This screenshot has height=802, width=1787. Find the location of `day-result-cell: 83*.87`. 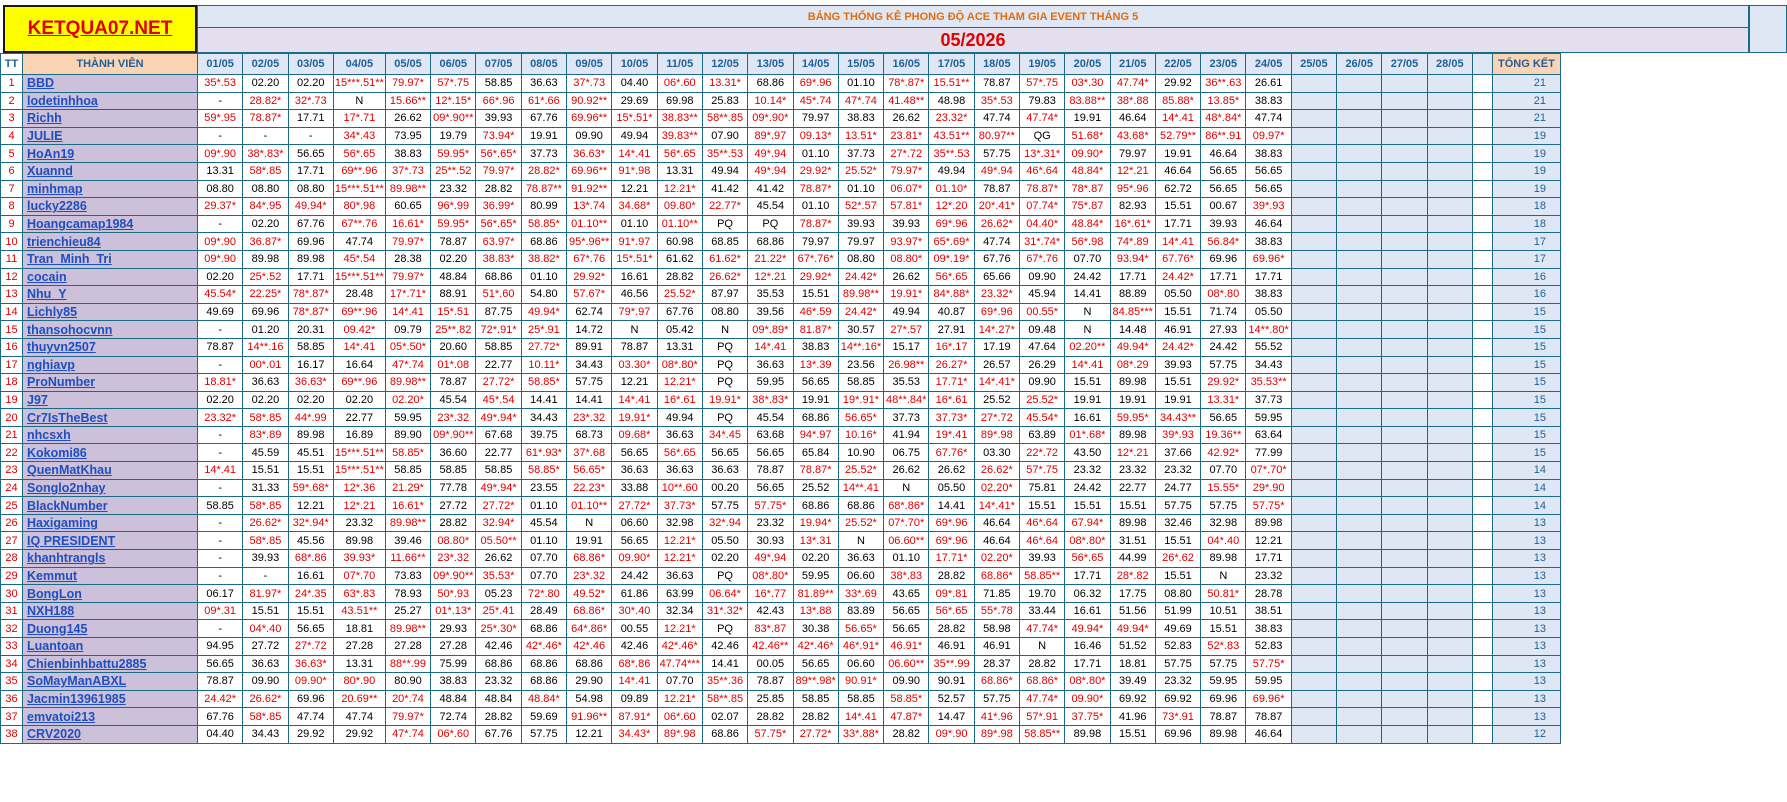

day-result-cell: 83*.87 is located at coordinates (770, 628).